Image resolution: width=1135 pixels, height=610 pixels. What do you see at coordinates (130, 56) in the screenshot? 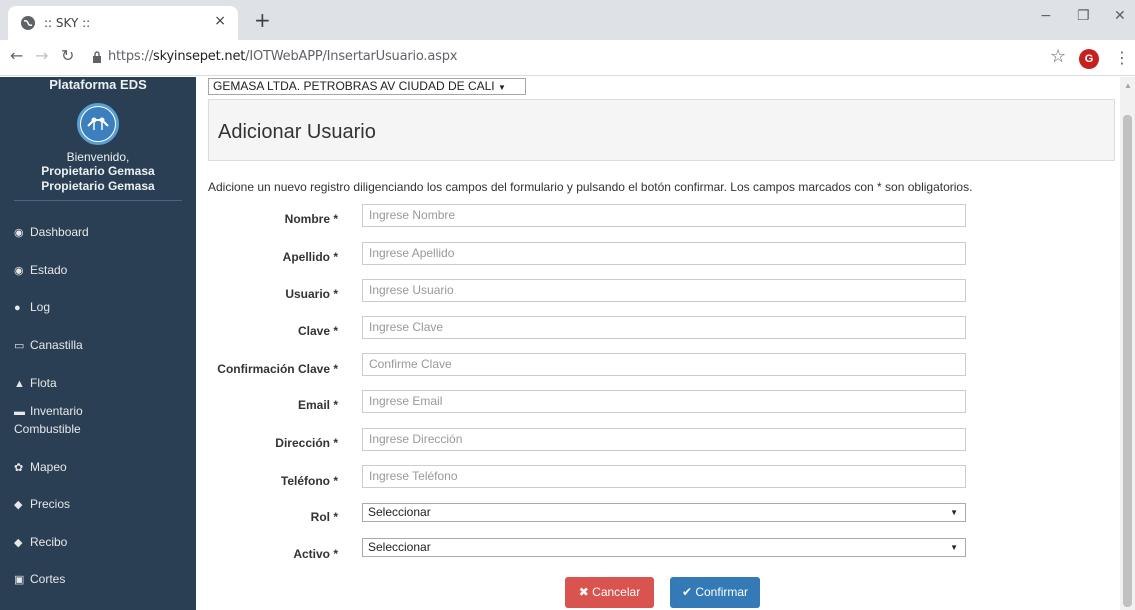
I see `url-prefix: https://` at bounding box center [130, 56].